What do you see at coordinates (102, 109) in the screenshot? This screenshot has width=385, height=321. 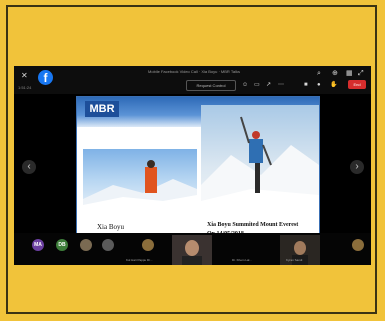 I see `mbr-logo: MBR` at bounding box center [102, 109].